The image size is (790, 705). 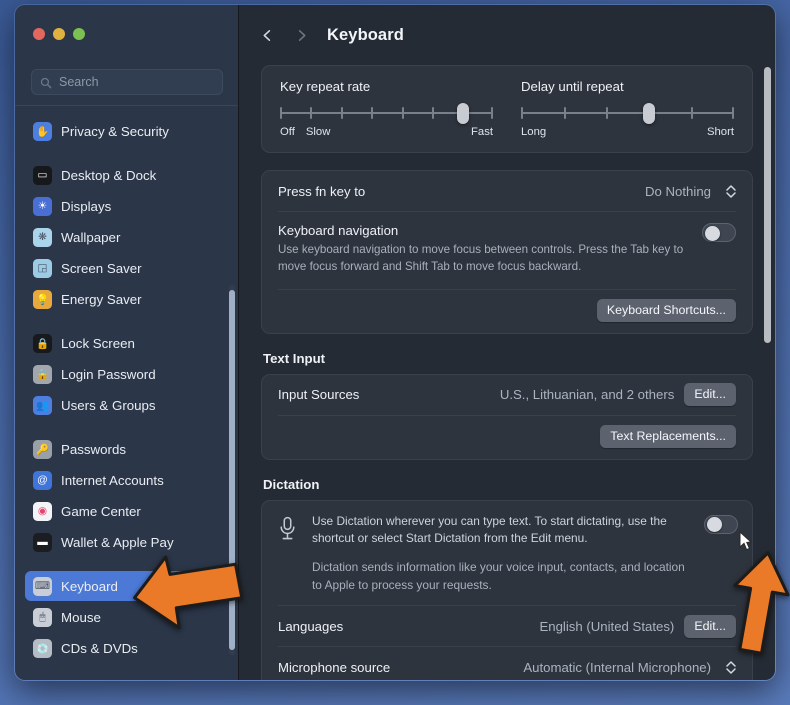 I want to click on key-repeat-slow-label: Slow, so click(x=318, y=132).